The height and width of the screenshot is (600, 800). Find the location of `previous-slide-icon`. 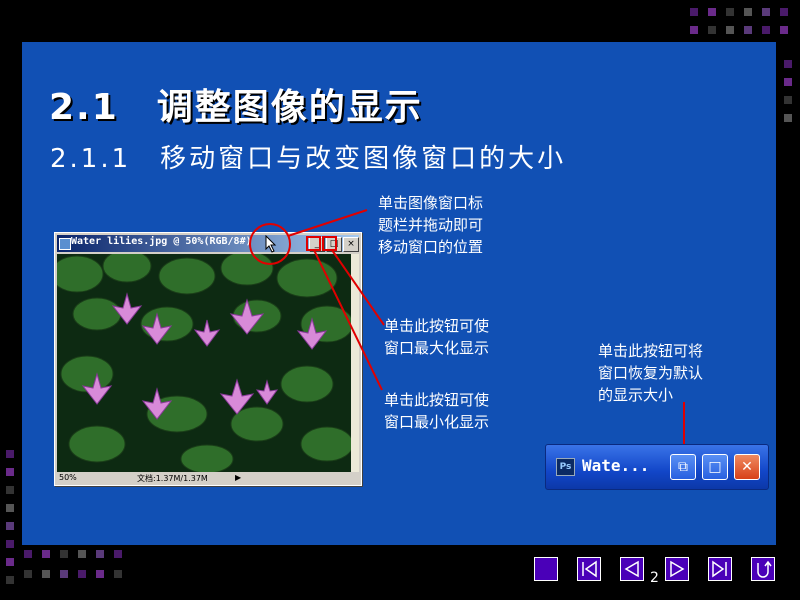

previous-slide-icon is located at coordinates (631, 569).